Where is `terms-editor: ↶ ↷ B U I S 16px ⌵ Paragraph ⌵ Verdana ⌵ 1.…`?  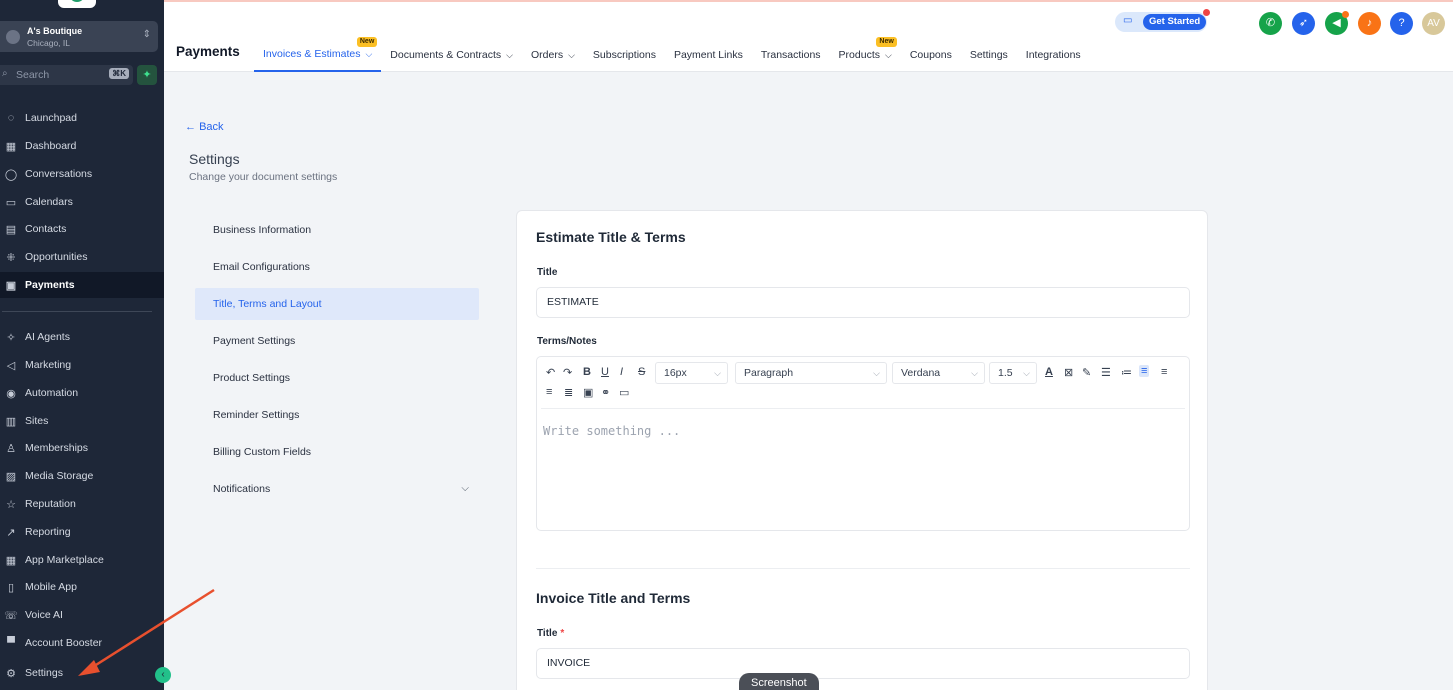 terms-editor: ↶ ↷ B U I S 16px ⌵ Paragraph ⌵ Verdana ⌵ 1.… is located at coordinates (863, 443).